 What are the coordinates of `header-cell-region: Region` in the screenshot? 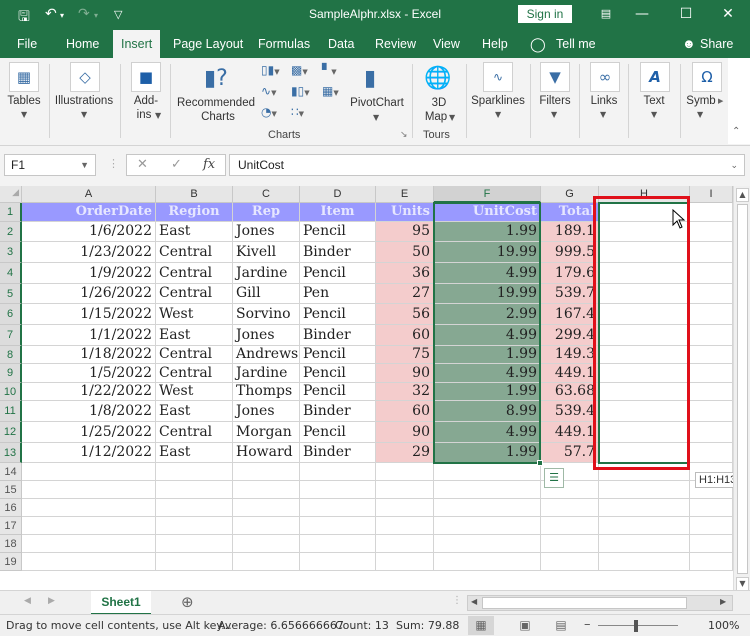 It's located at (194, 212).